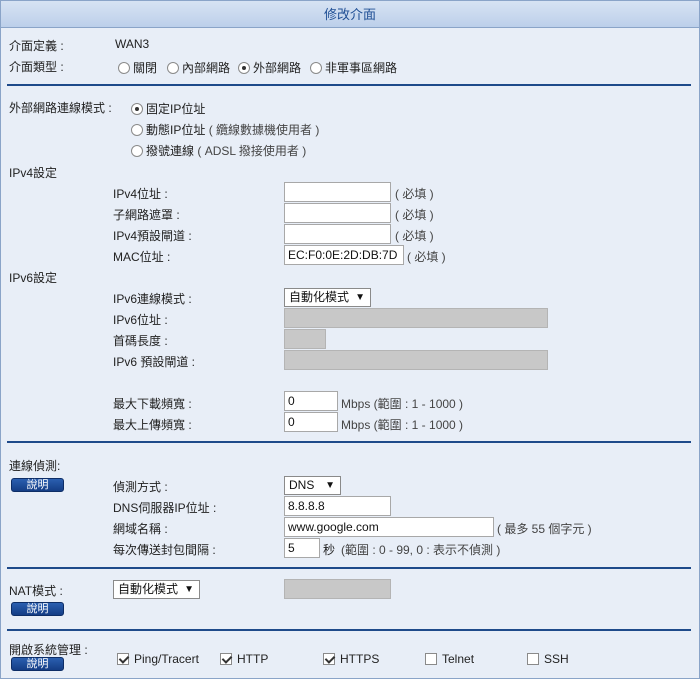 Image resolution: width=700 pixels, height=679 pixels. I want to click on interval-unit: 秒, so click(329, 550).